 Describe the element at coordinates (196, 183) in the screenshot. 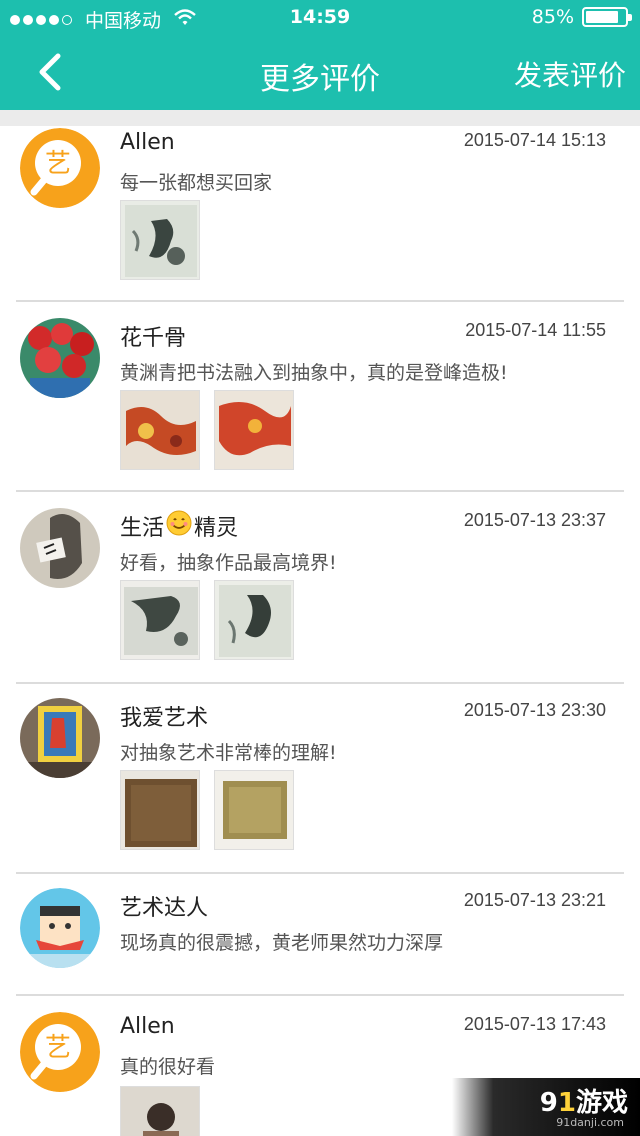

I see `review-comment: 每一张都想买回家` at that location.